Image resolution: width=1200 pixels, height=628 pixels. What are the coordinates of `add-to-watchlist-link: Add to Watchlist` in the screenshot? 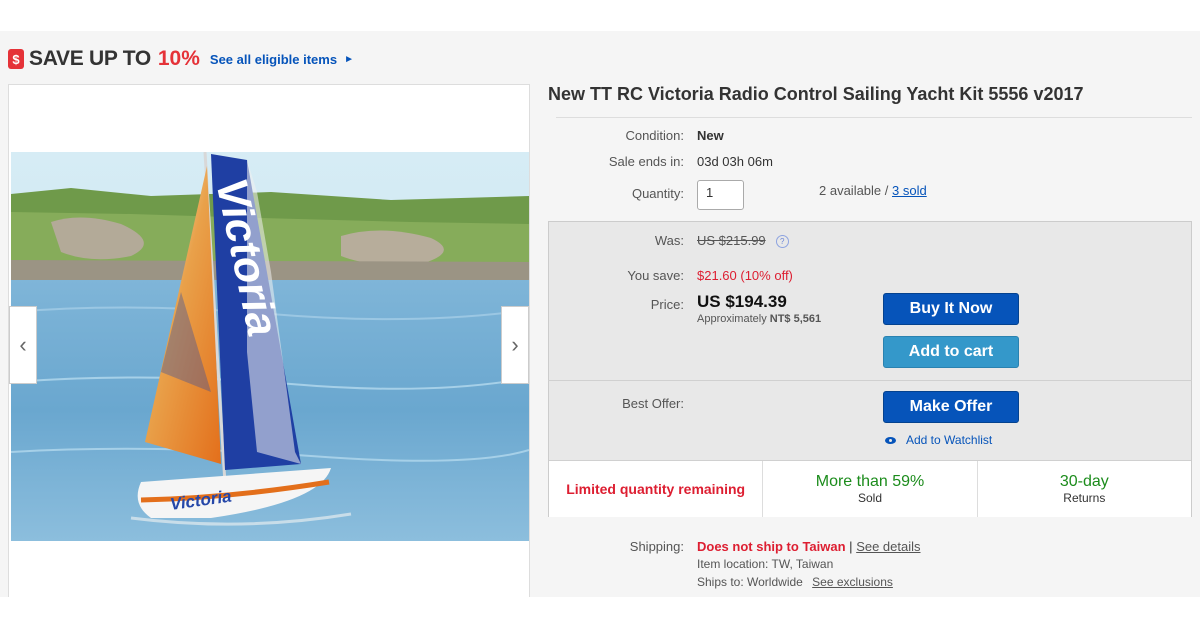 It's located at (938, 440).